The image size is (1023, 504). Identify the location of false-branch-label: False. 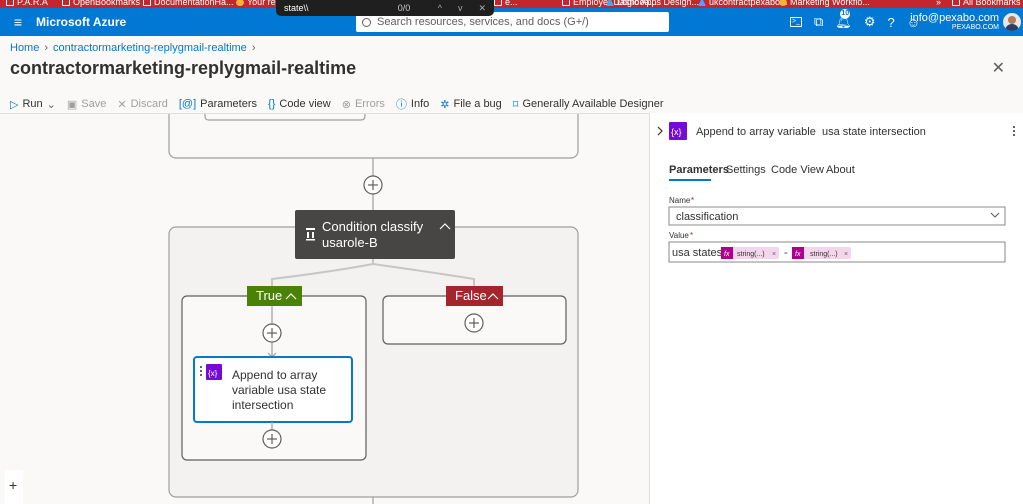
(474, 296).